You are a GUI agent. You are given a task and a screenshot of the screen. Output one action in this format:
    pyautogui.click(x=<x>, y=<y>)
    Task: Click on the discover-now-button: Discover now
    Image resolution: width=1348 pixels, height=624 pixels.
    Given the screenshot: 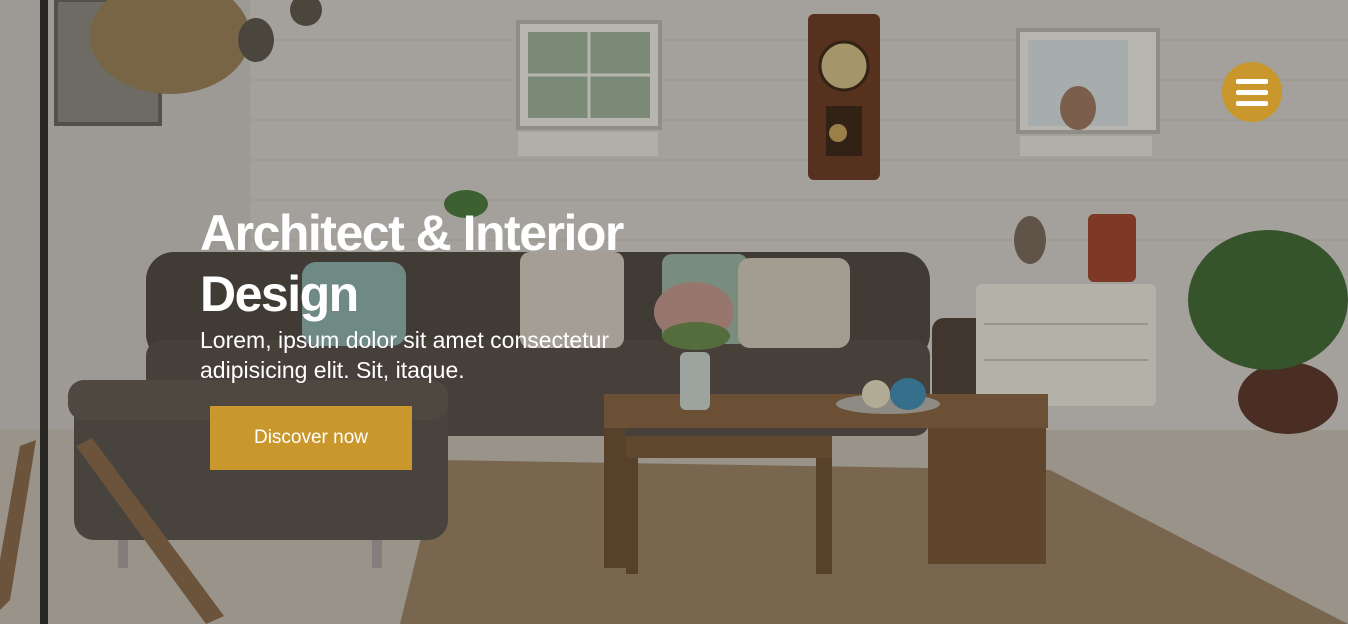 What is the action you would take?
    pyautogui.click(x=311, y=438)
    